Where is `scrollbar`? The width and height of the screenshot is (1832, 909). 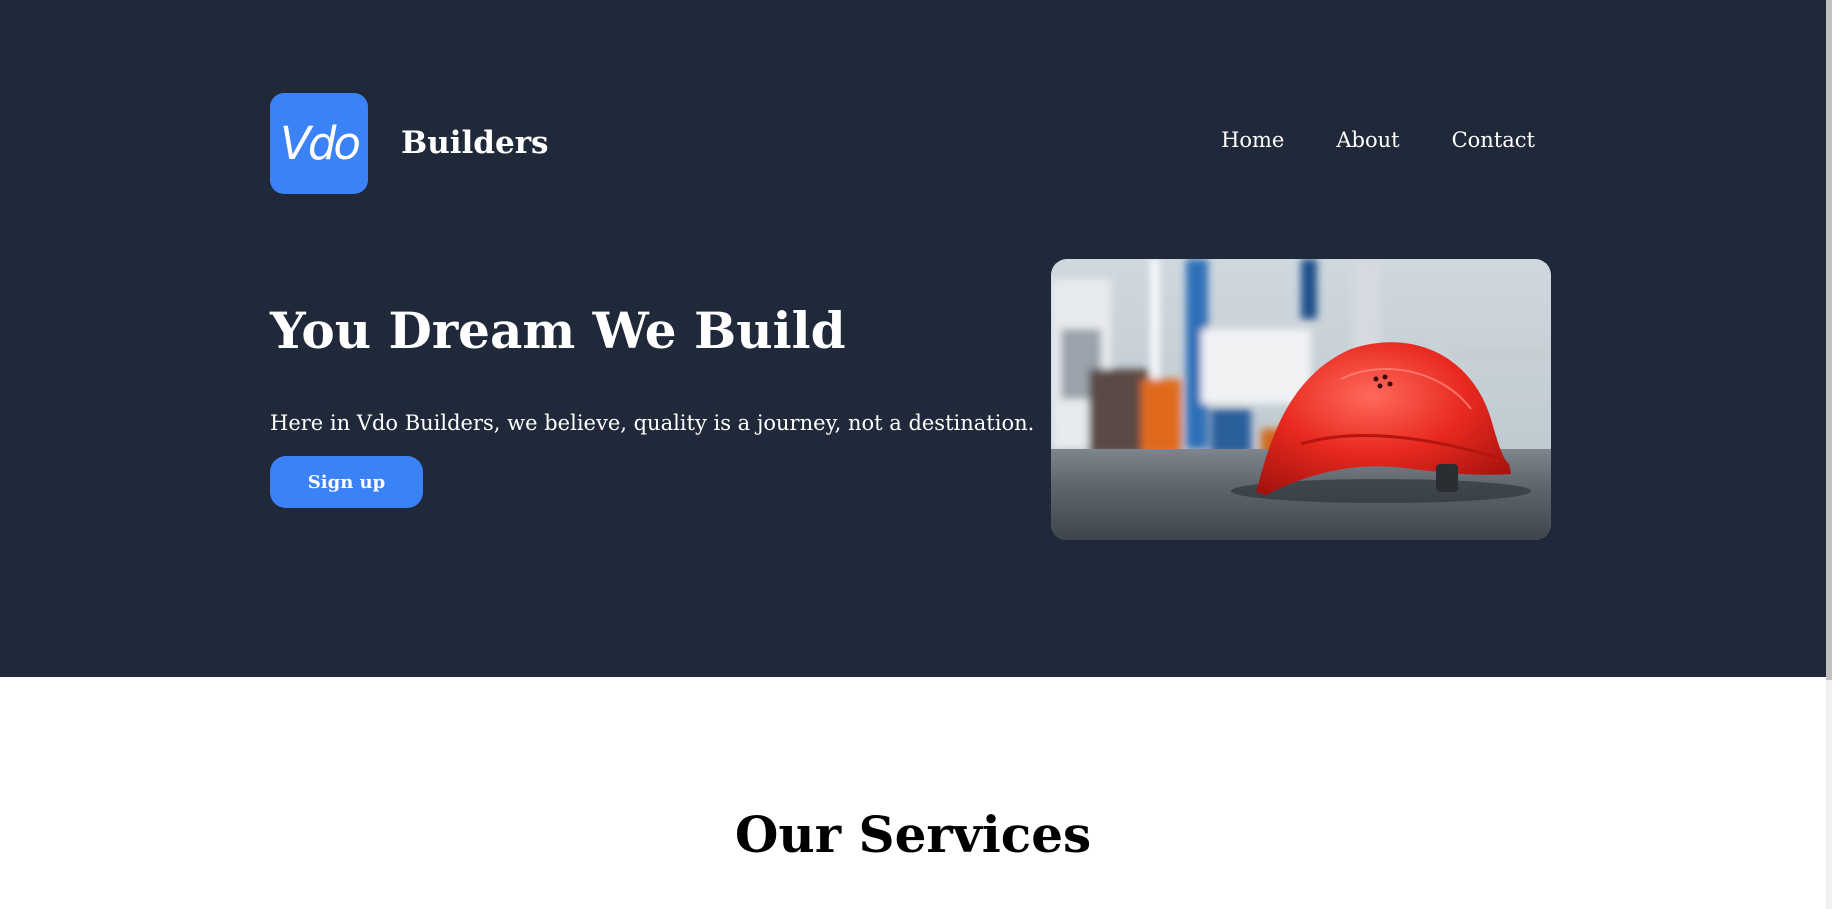 scrollbar is located at coordinates (1829, 454).